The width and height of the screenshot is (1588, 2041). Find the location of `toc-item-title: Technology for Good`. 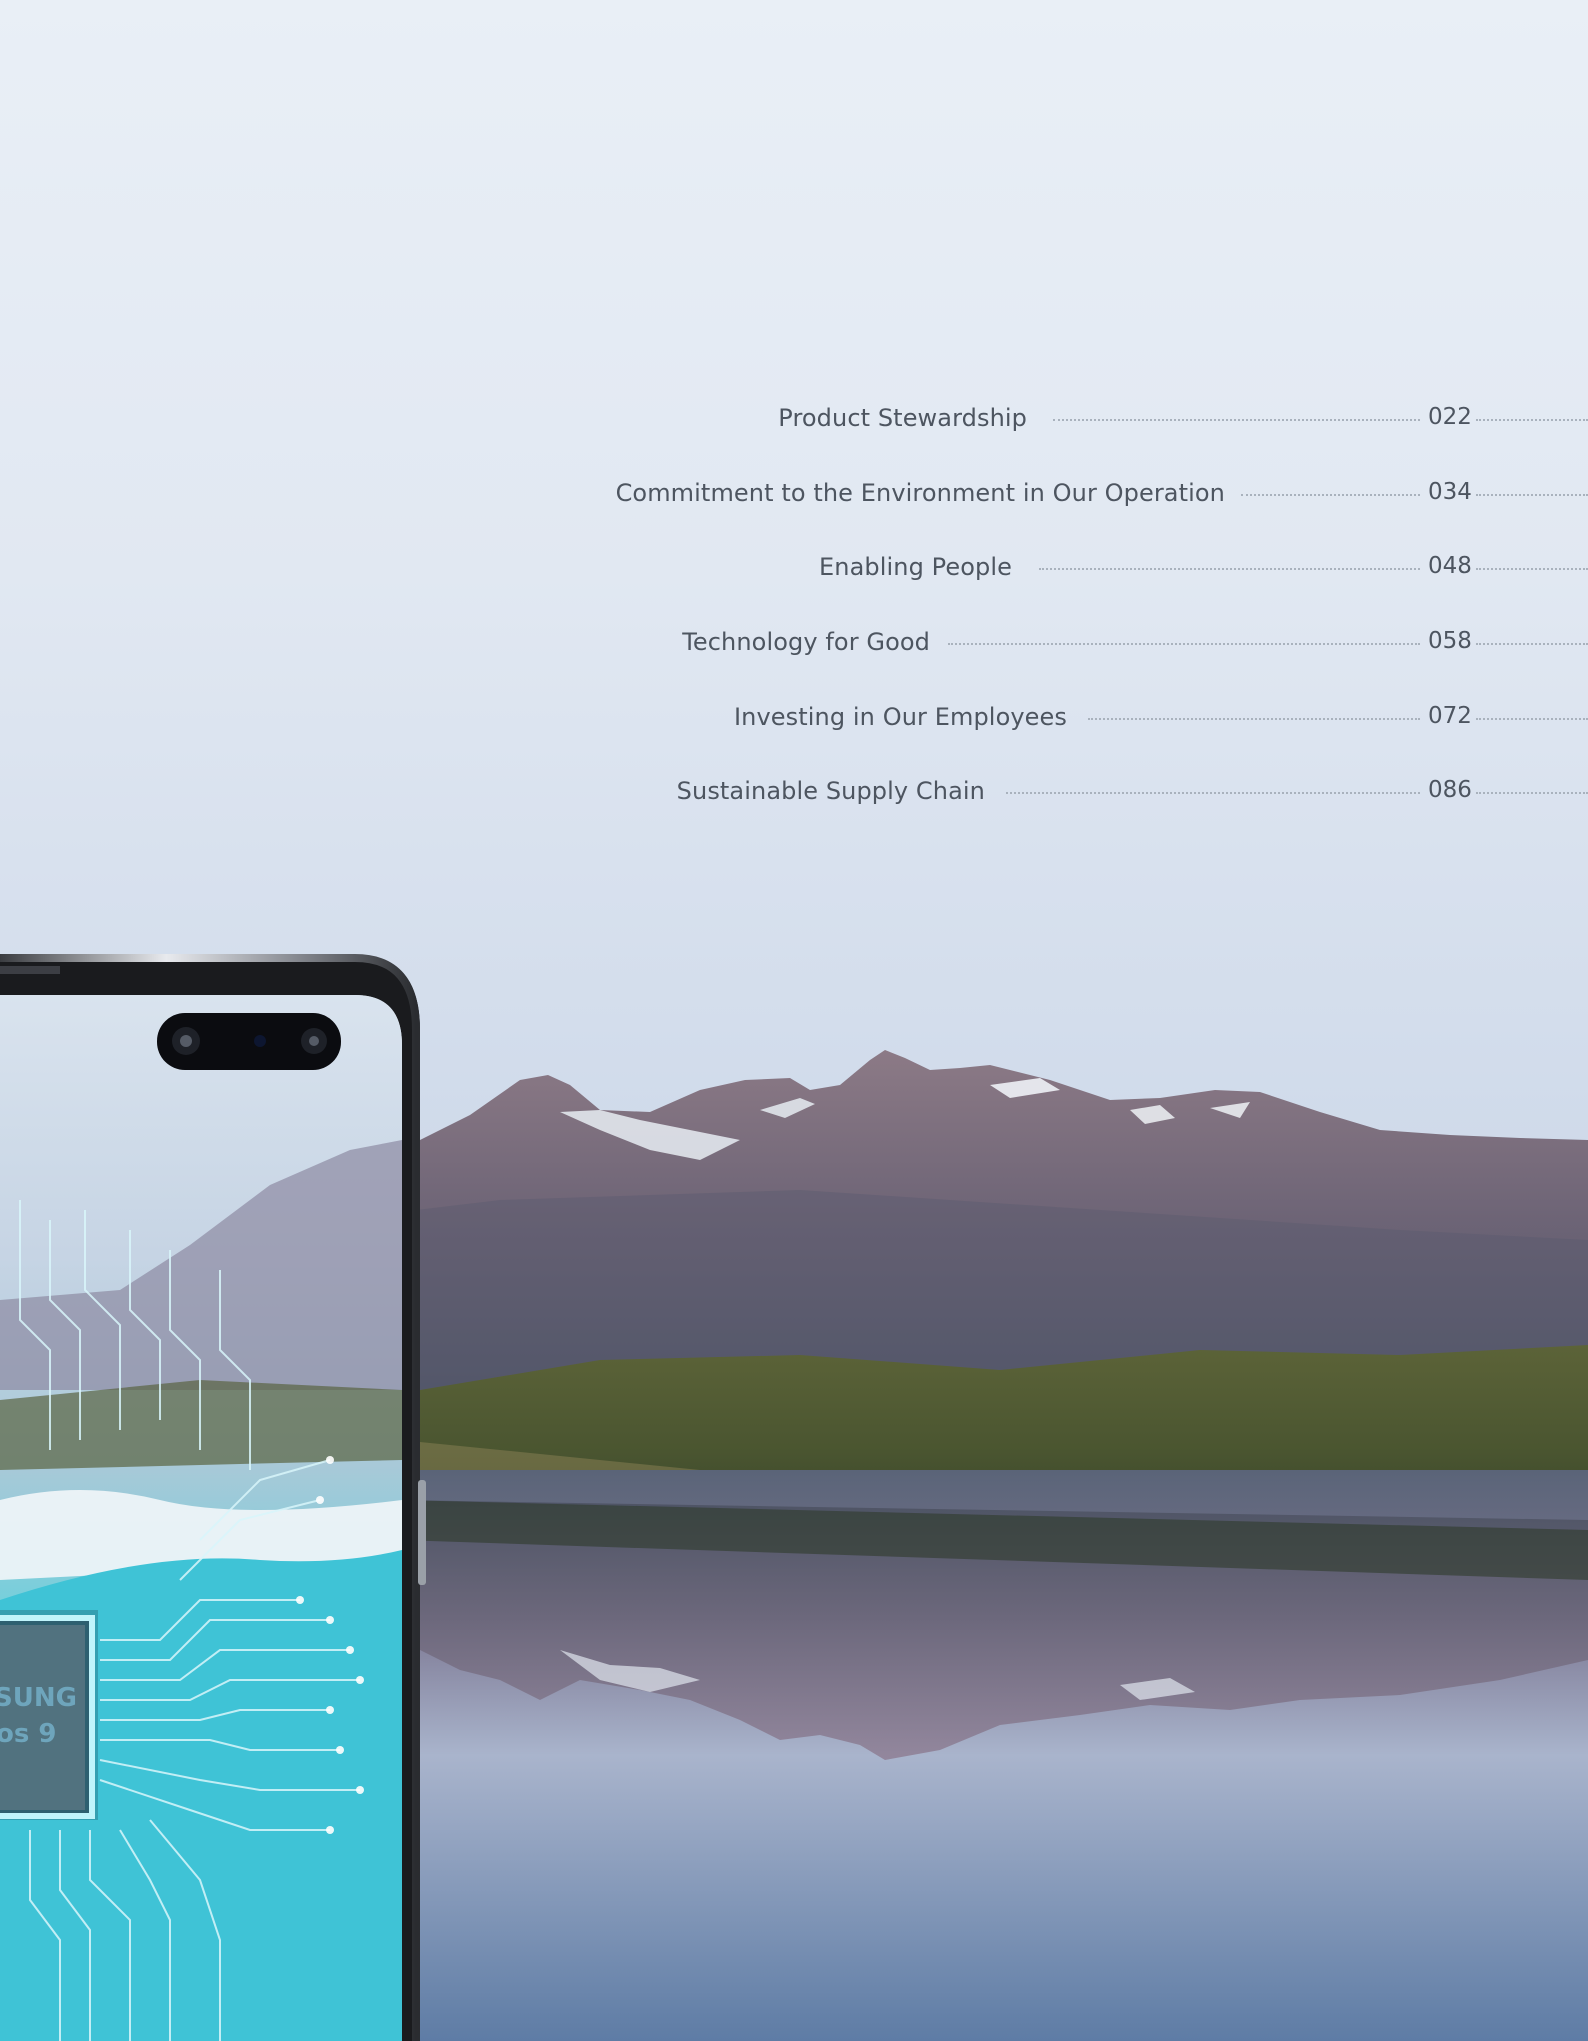

toc-item-title: Technology for Good is located at coordinates (806, 642).